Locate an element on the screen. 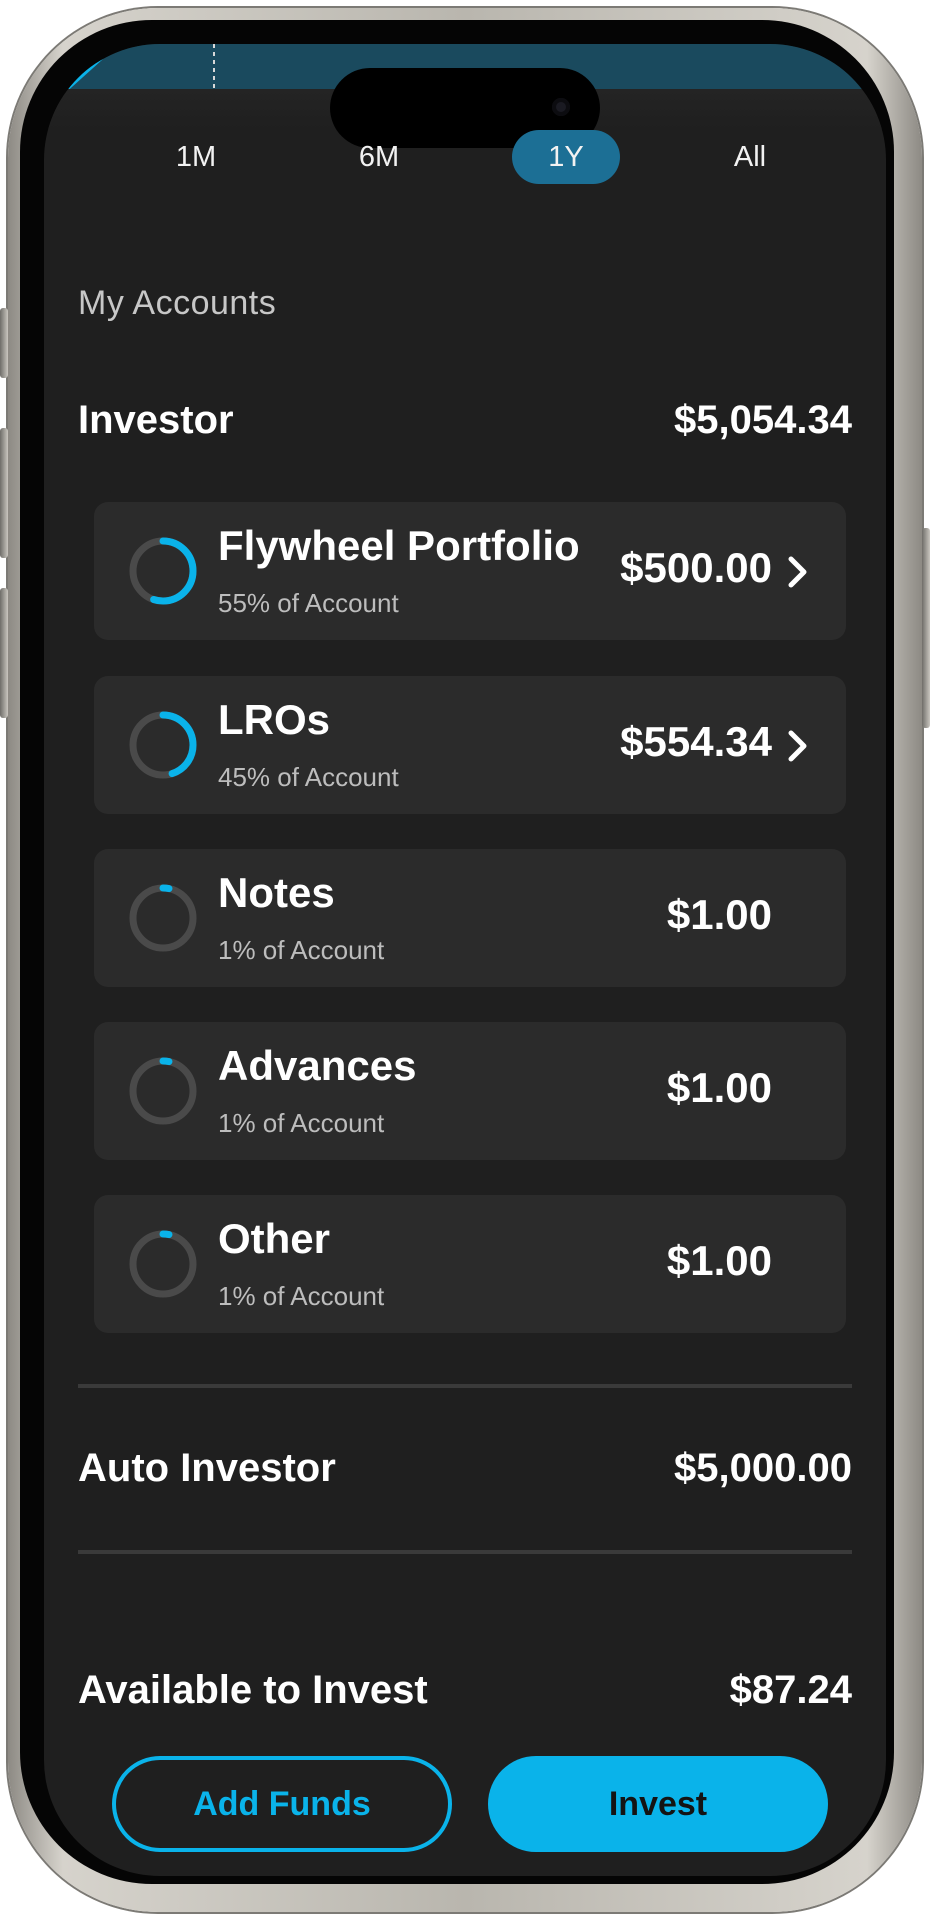 The width and height of the screenshot is (930, 1920). auto-investor-total: $5,000.00 is located at coordinates (763, 1468).